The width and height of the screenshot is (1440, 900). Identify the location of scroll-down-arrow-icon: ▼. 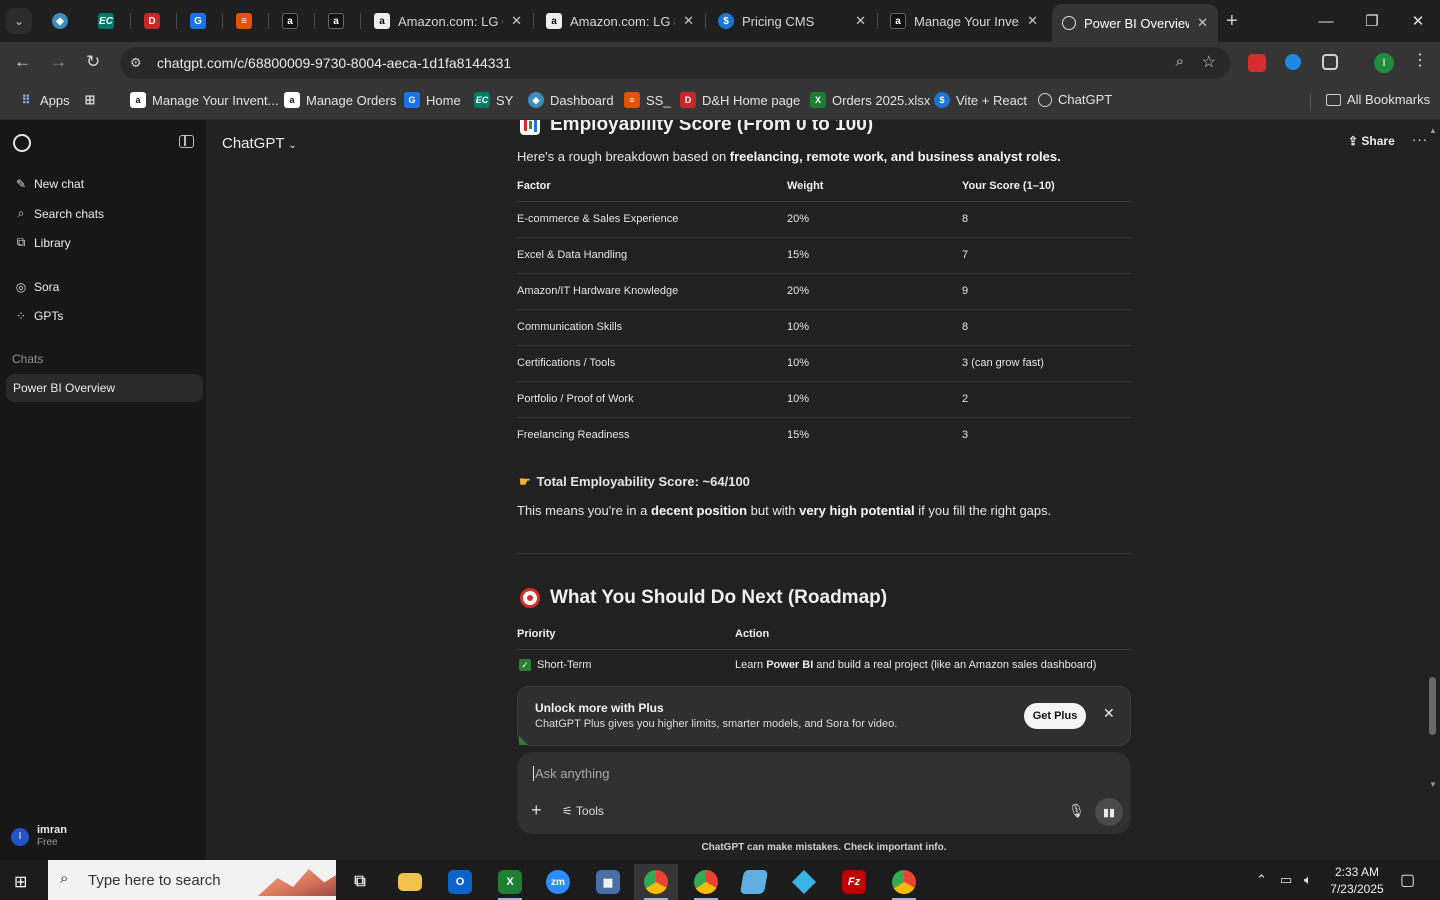
(1433, 784).